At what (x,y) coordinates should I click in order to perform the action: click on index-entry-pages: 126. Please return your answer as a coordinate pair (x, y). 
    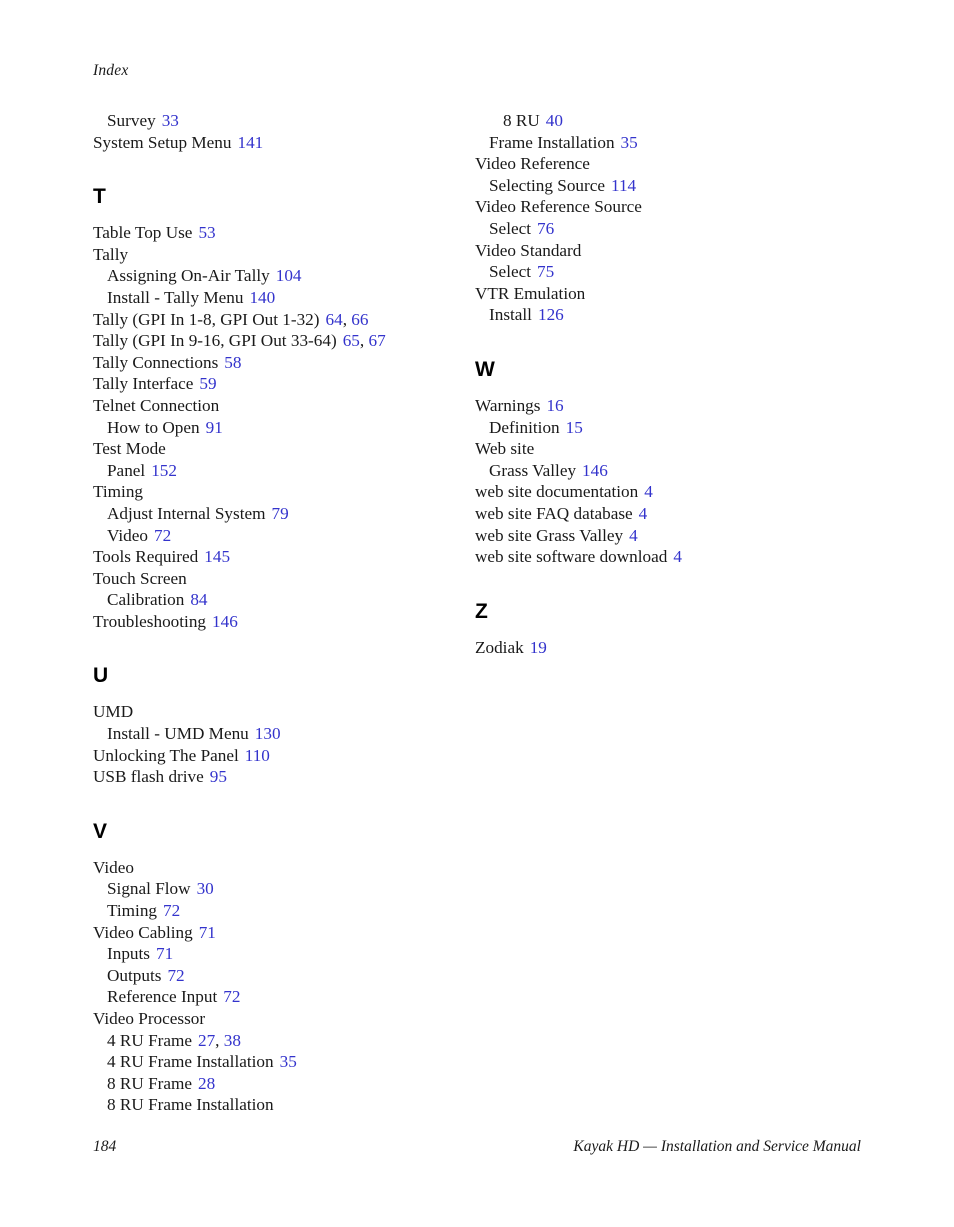
    Looking at the image, I should click on (551, 314).